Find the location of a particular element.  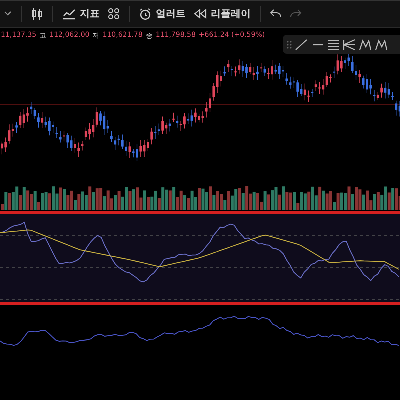

pitchfork-icon is located at coordinates (349, 44).